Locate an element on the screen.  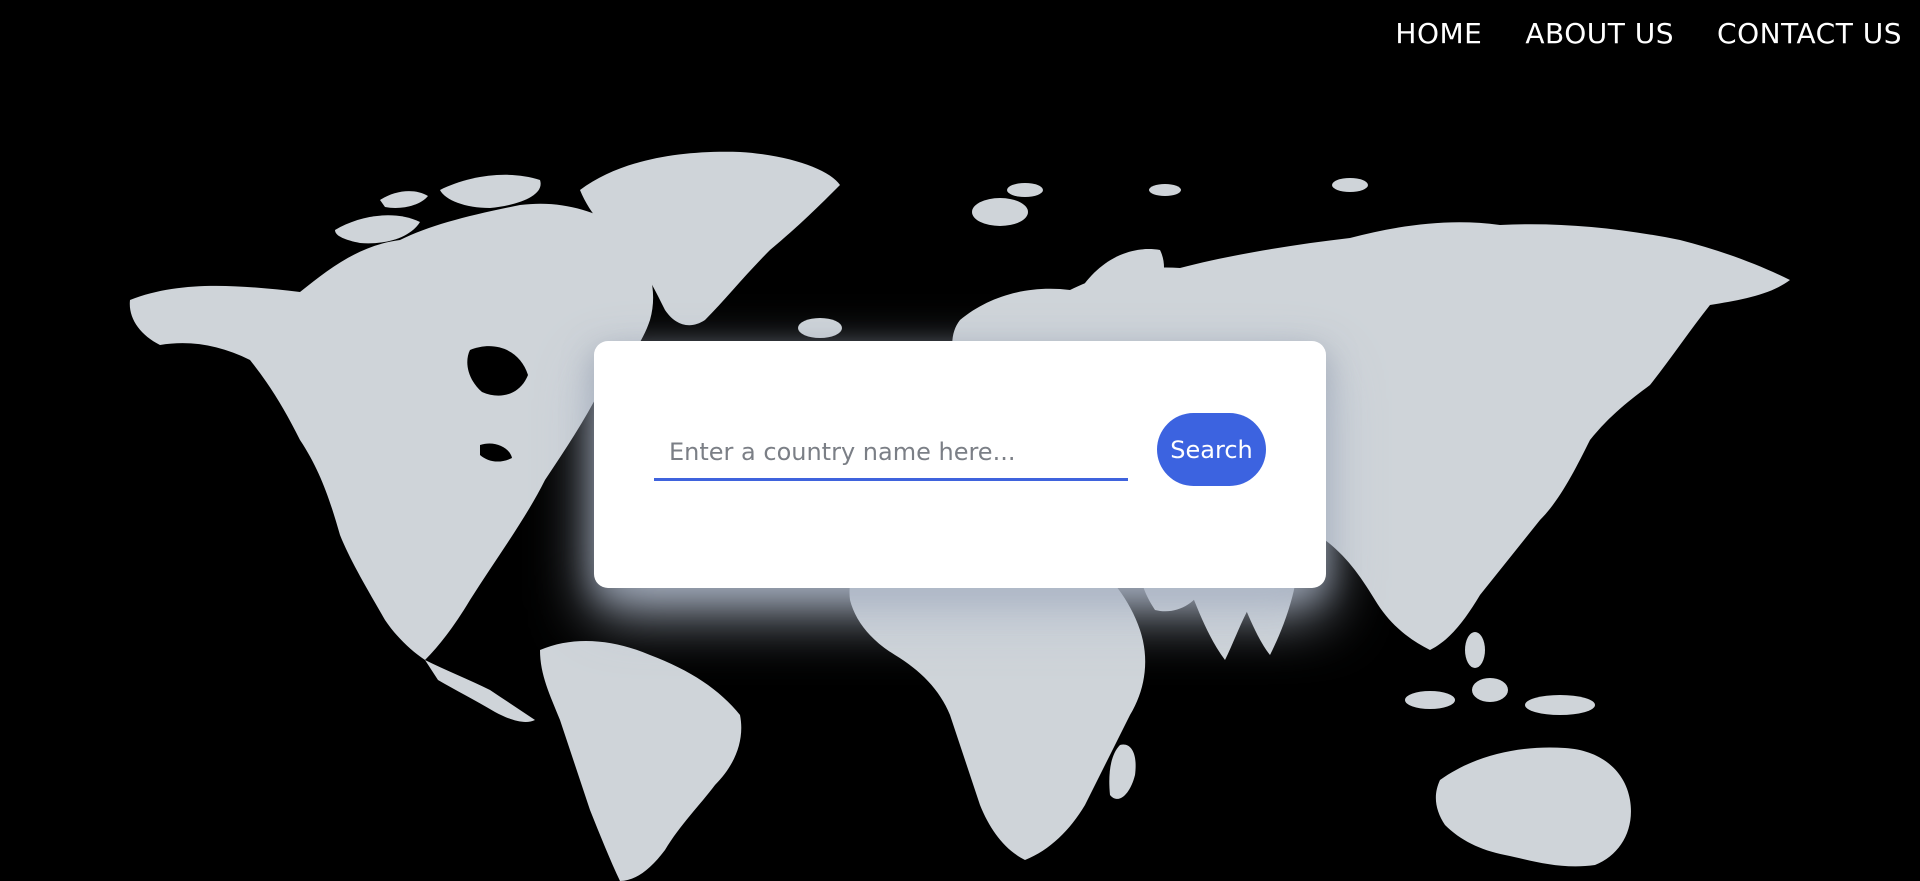
nav-contact-us-link: CONTACT US is located at coordinates (1809, 34).